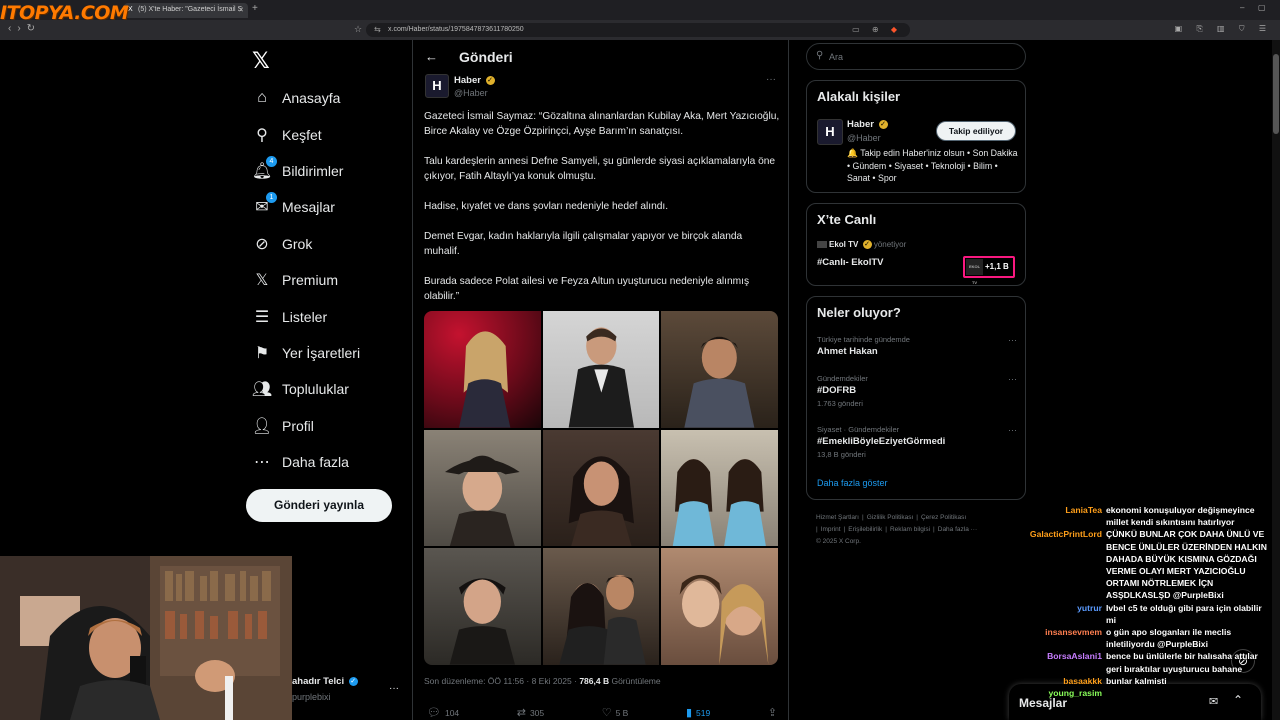  Describe the element at coordinates (852, 483) in the screenshot. I see `show-more-link: Daha fazla göster` at that location.